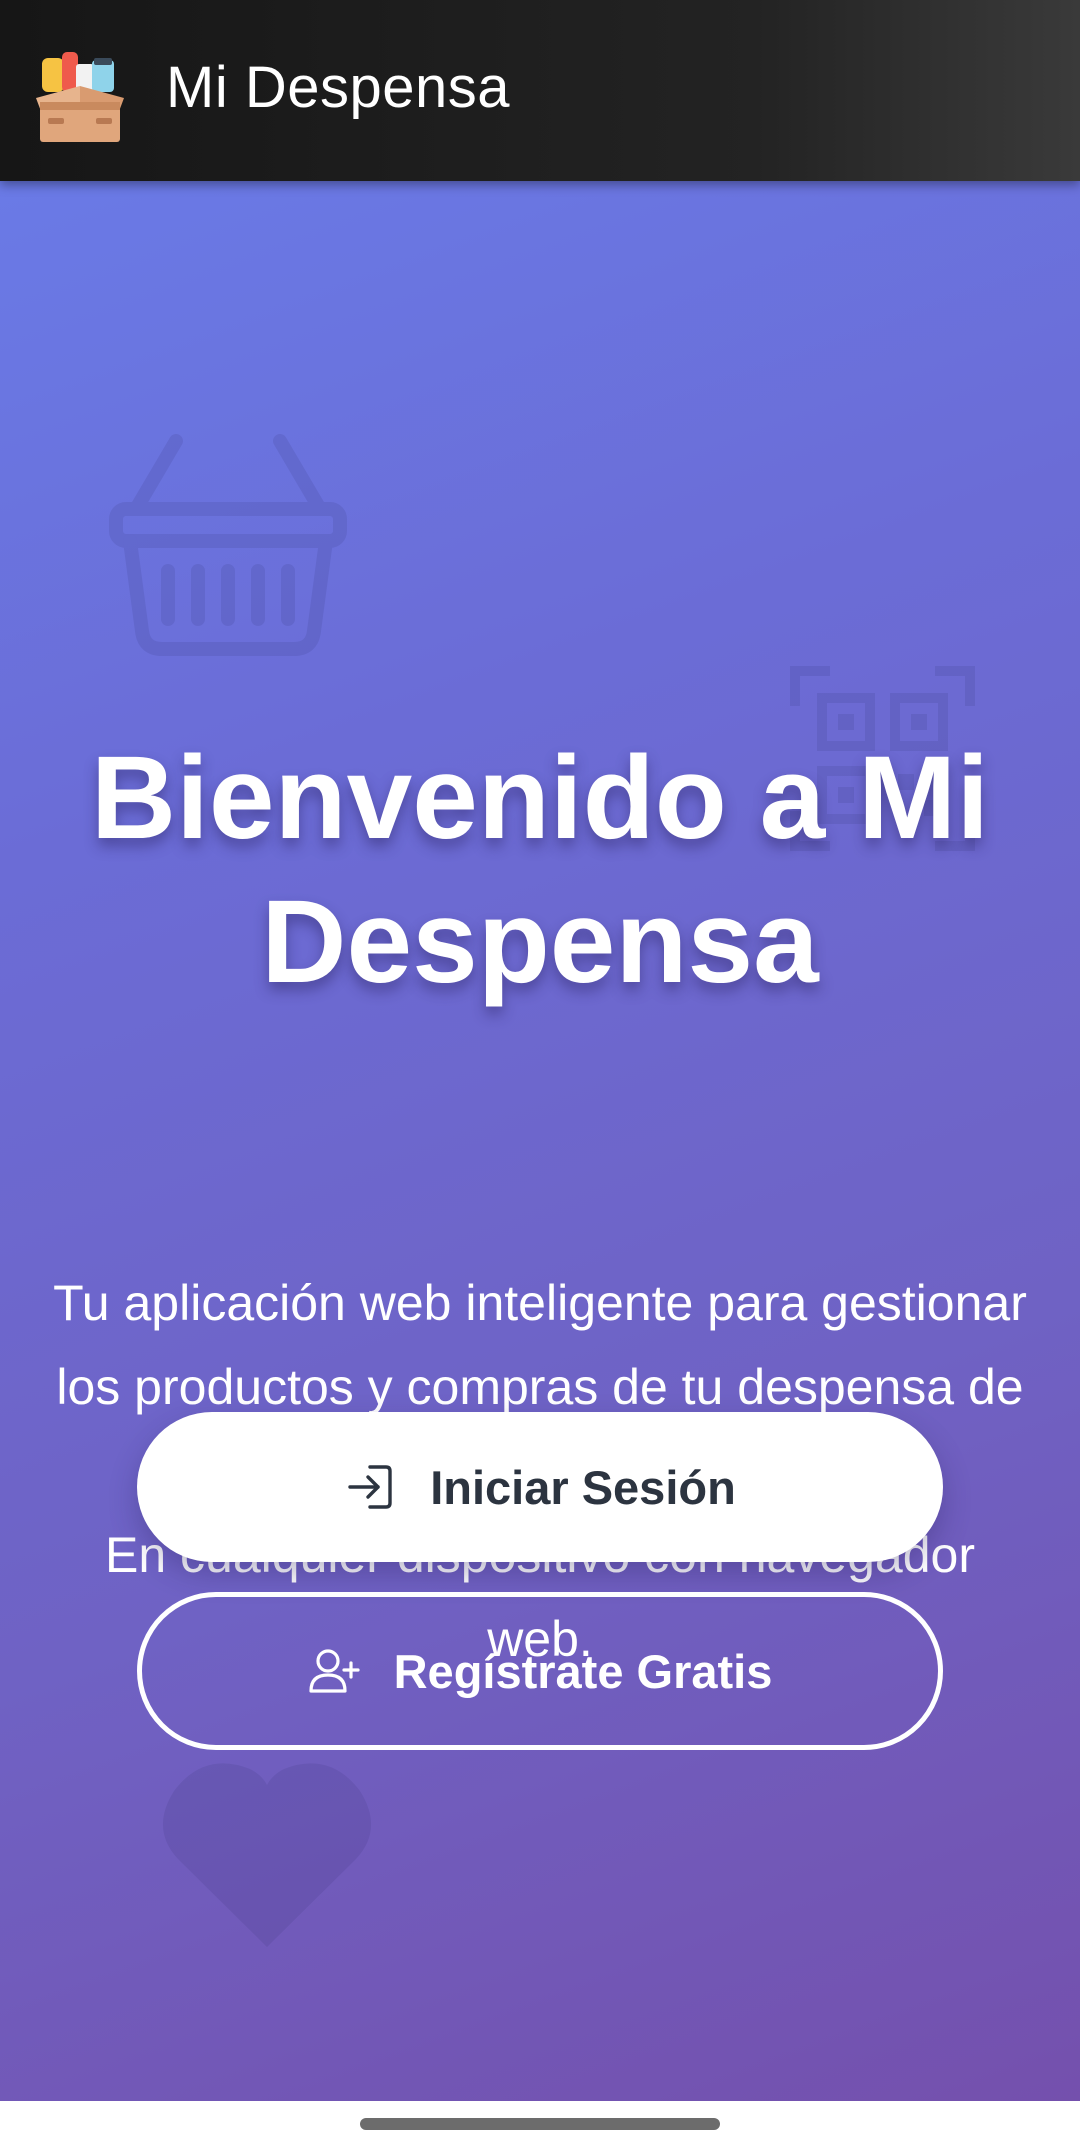 The height and width of the screenshot is (2149, 1080). I want to click on login-button: Iniciar Sesión, so click(540, 1487).